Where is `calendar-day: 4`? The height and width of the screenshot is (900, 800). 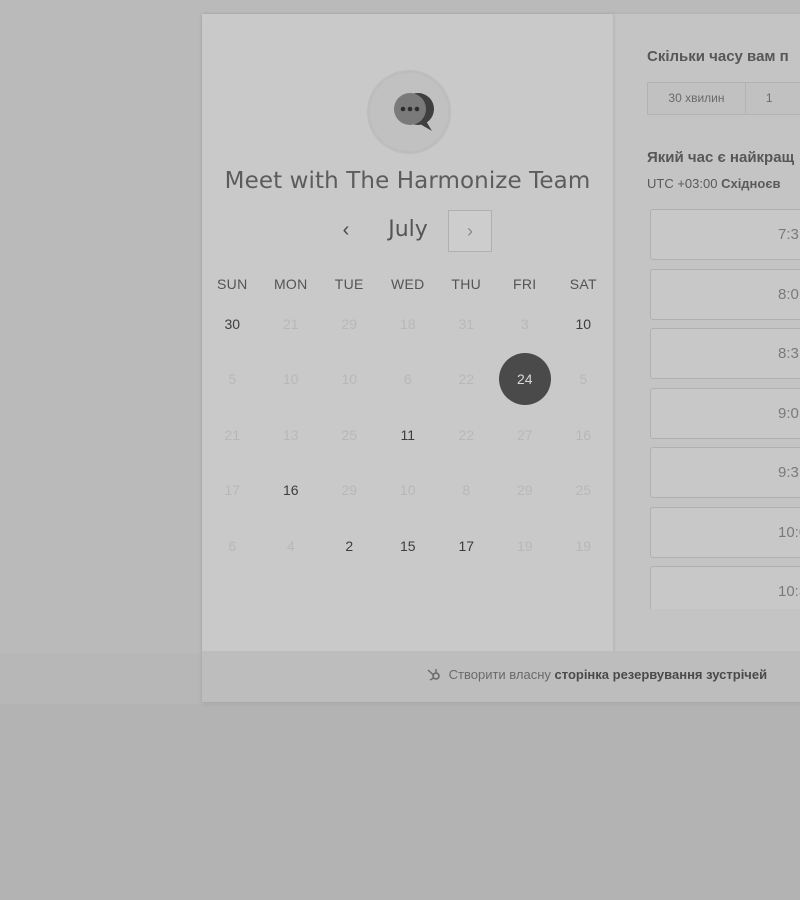
calendar-day: 4 is located at coordinates (291, 546).